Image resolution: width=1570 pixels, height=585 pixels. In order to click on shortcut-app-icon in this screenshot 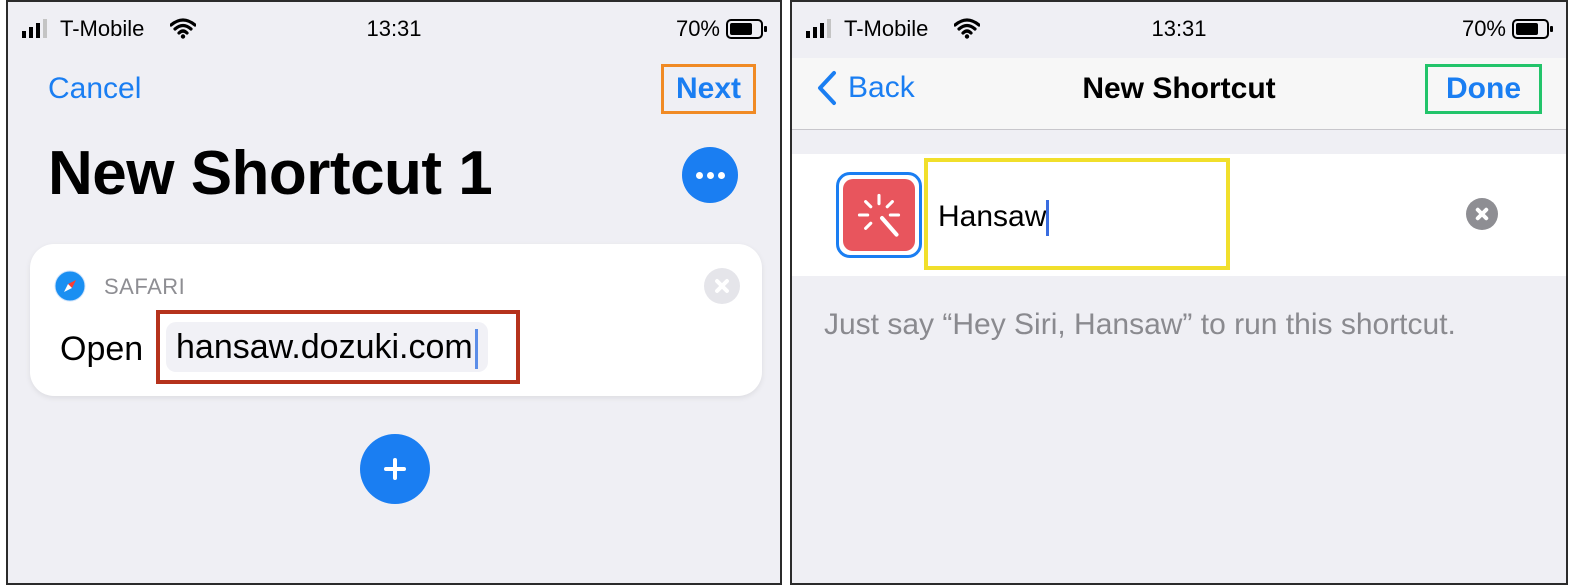, I will do `click(879, 215)`.